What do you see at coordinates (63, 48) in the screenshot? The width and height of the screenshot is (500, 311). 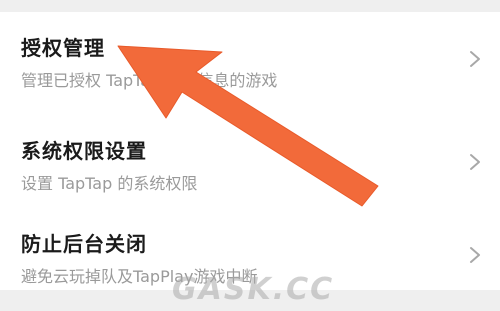 I see `settings-item-title: 授权管理` at bounding box center [63, 48].